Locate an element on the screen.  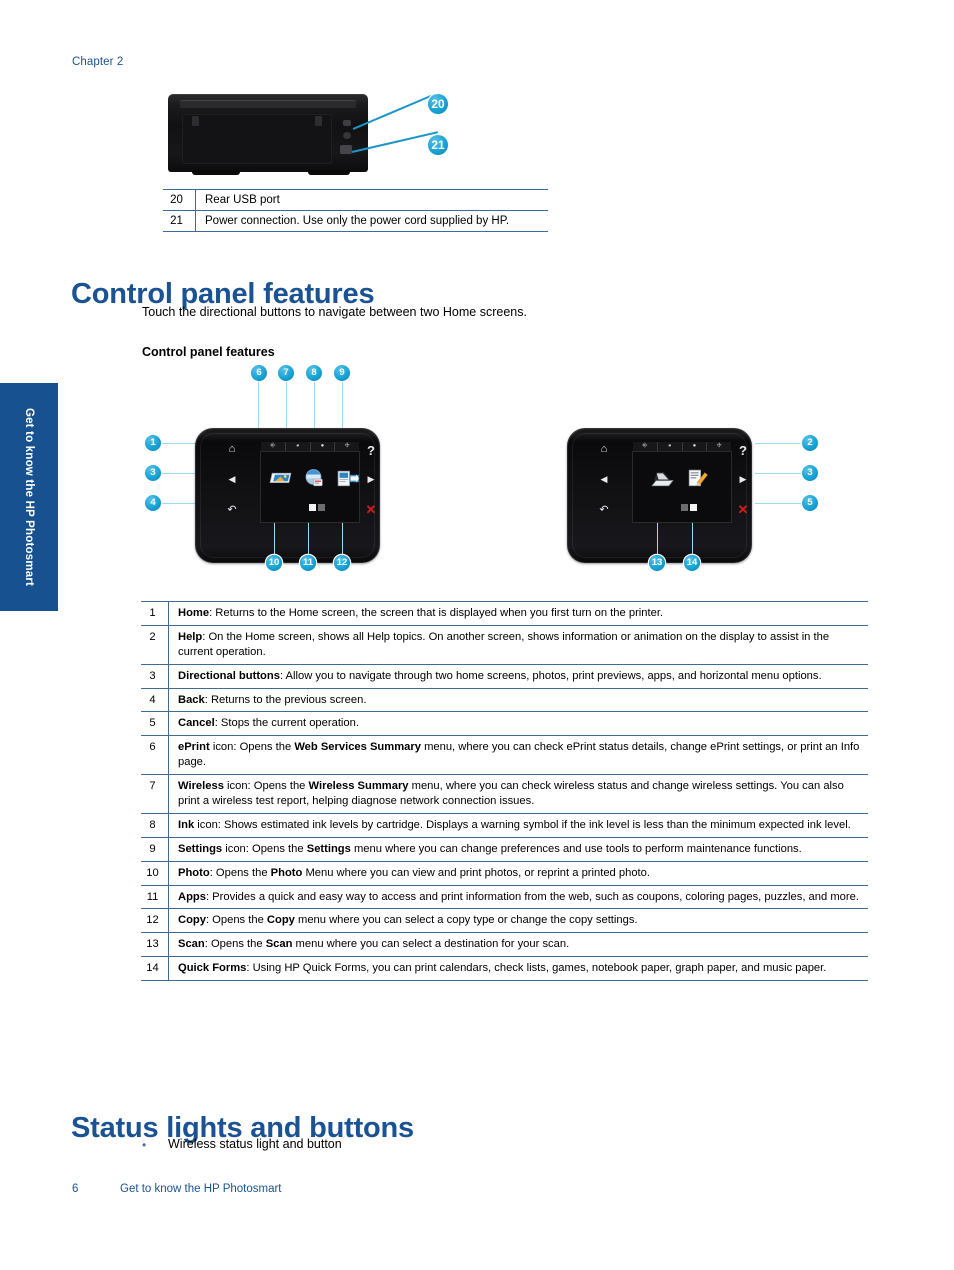
feature-term-secondary: Copy is located at coordinates (280, 920).